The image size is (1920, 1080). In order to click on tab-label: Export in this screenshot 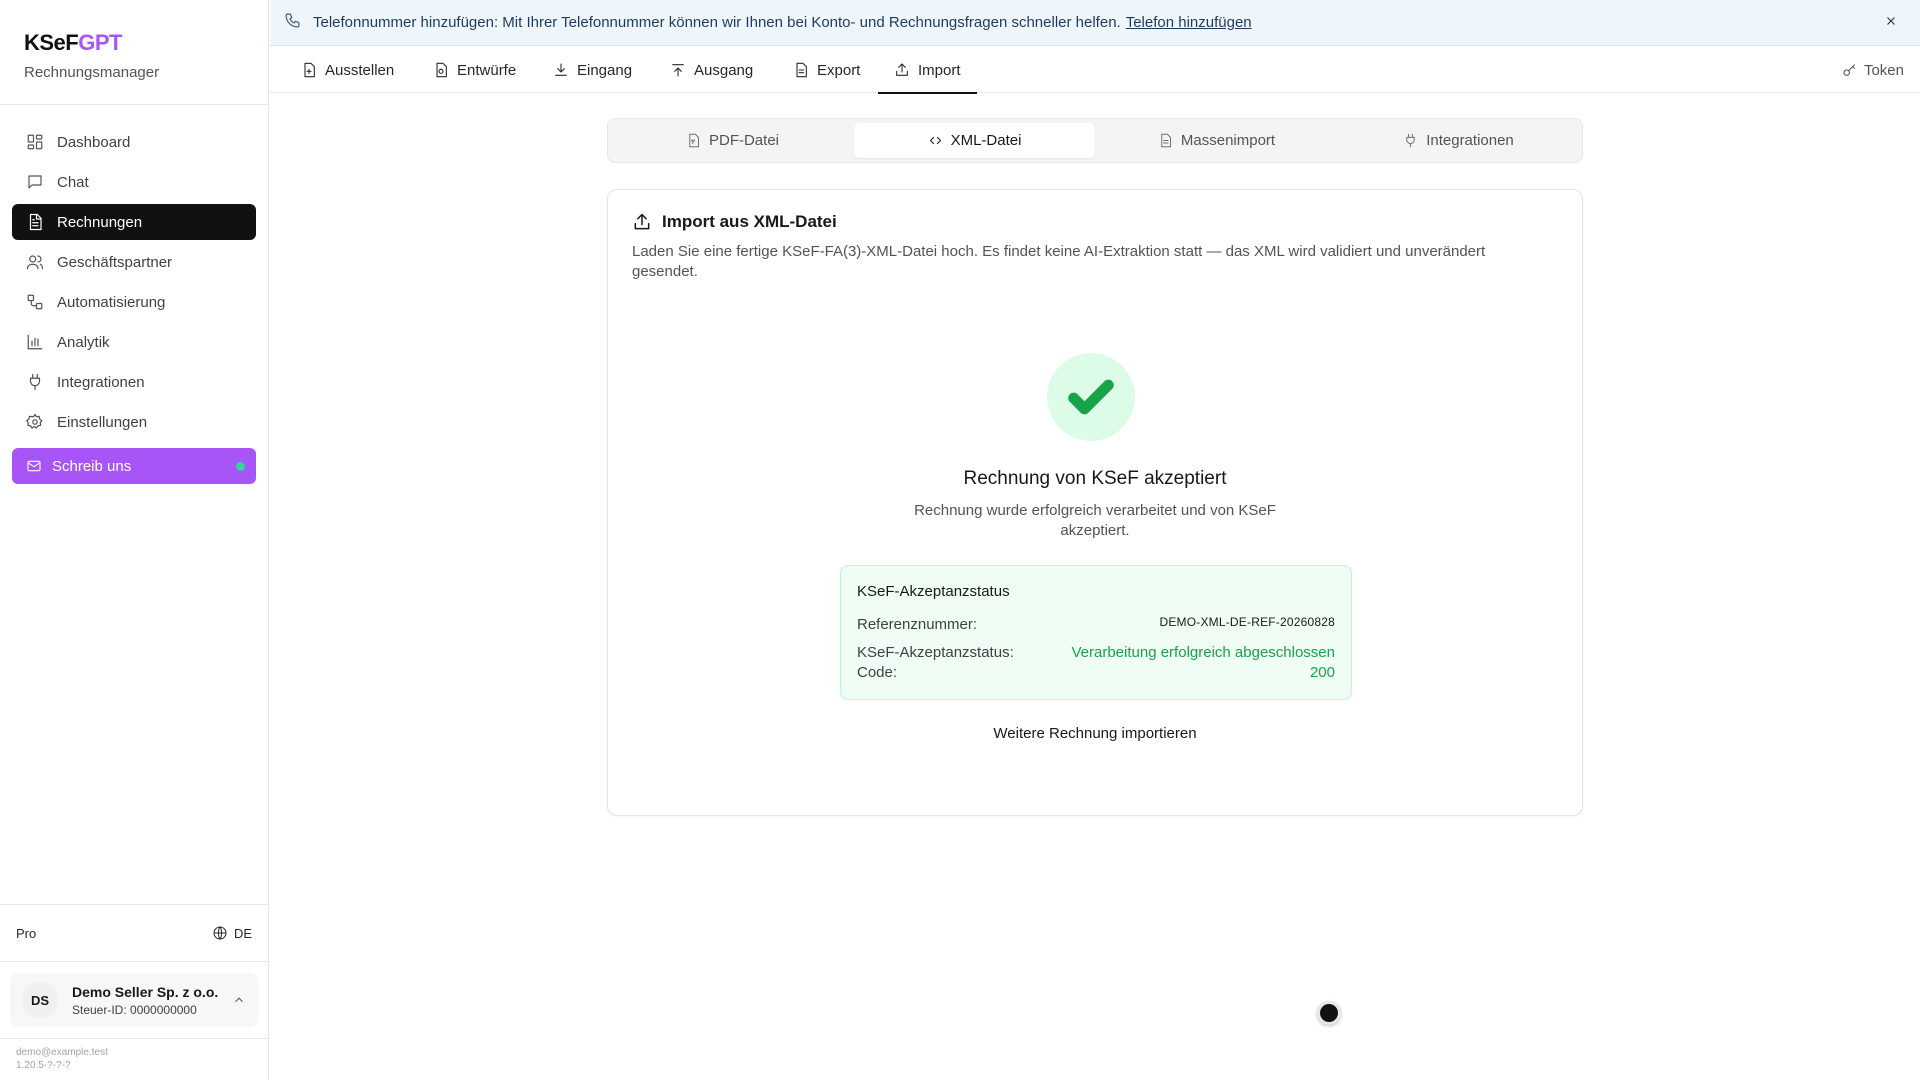, I will do `click(839, 70)`.